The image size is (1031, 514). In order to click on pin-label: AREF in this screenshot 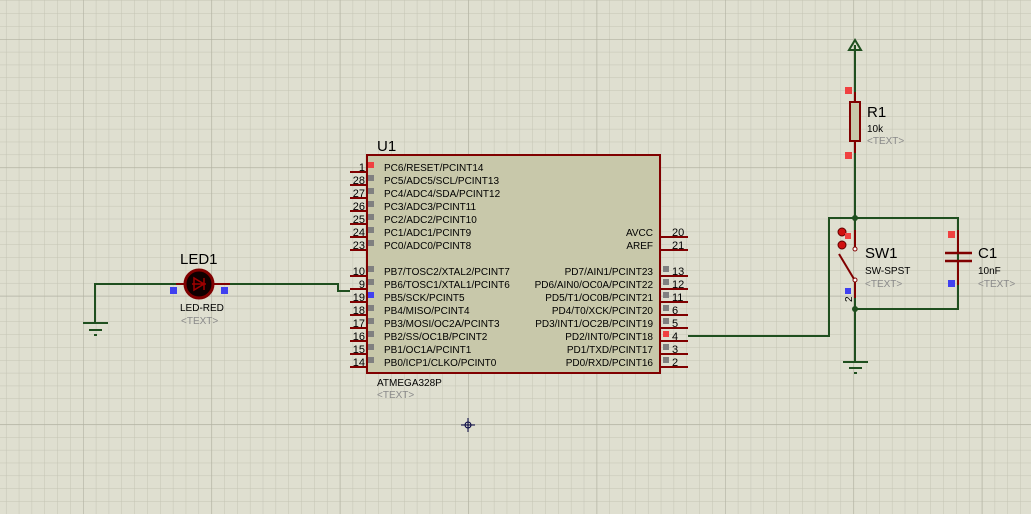, I will do `click(639, 246)`.